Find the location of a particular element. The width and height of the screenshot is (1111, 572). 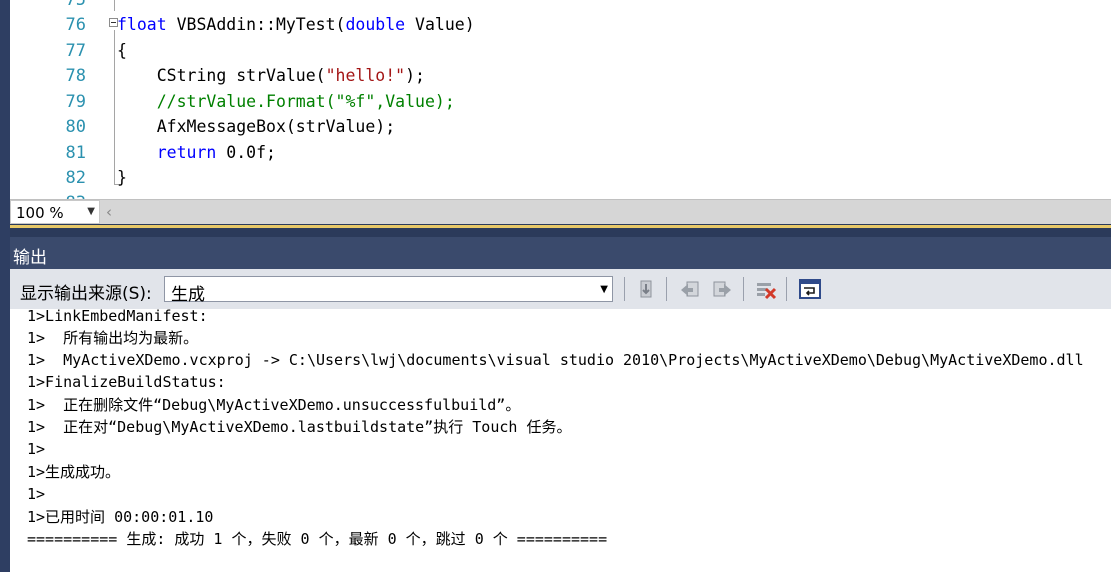

zoom-level: 100 % is located at coordinates (40, 213).